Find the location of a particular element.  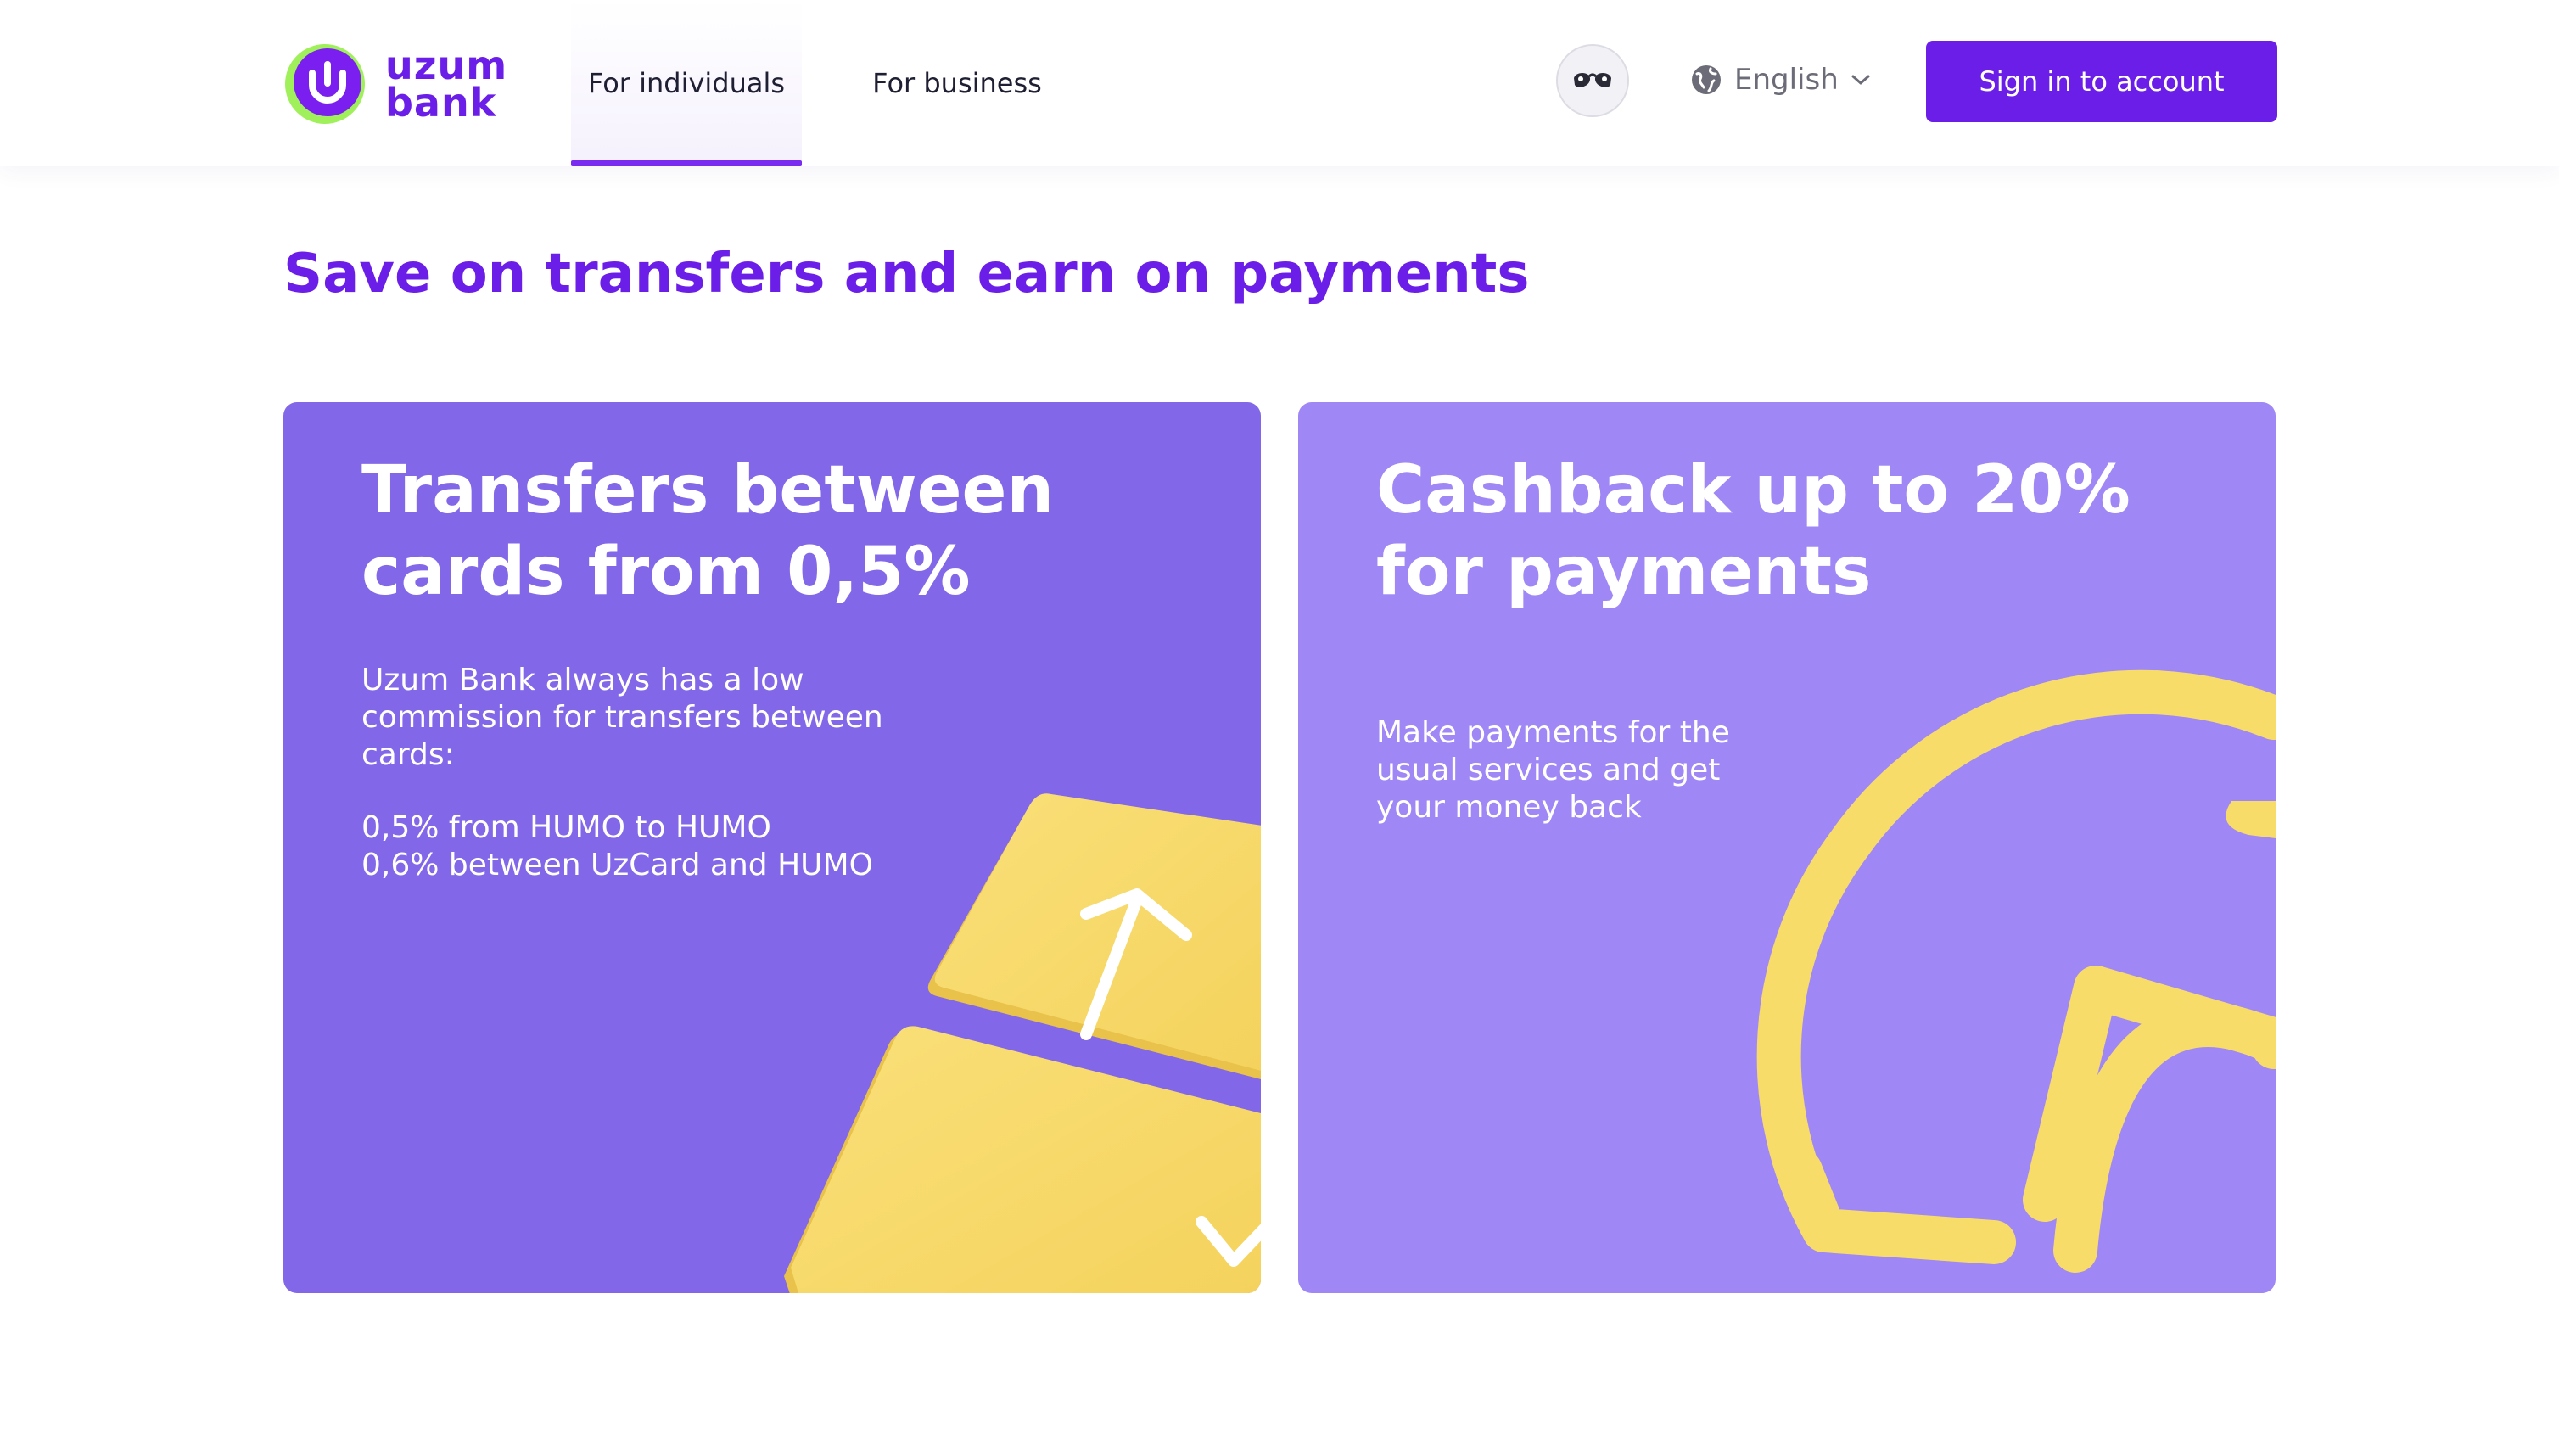

cashback-card-title: Cashback up to 20% for payments is located at coordinates (1753, 531).